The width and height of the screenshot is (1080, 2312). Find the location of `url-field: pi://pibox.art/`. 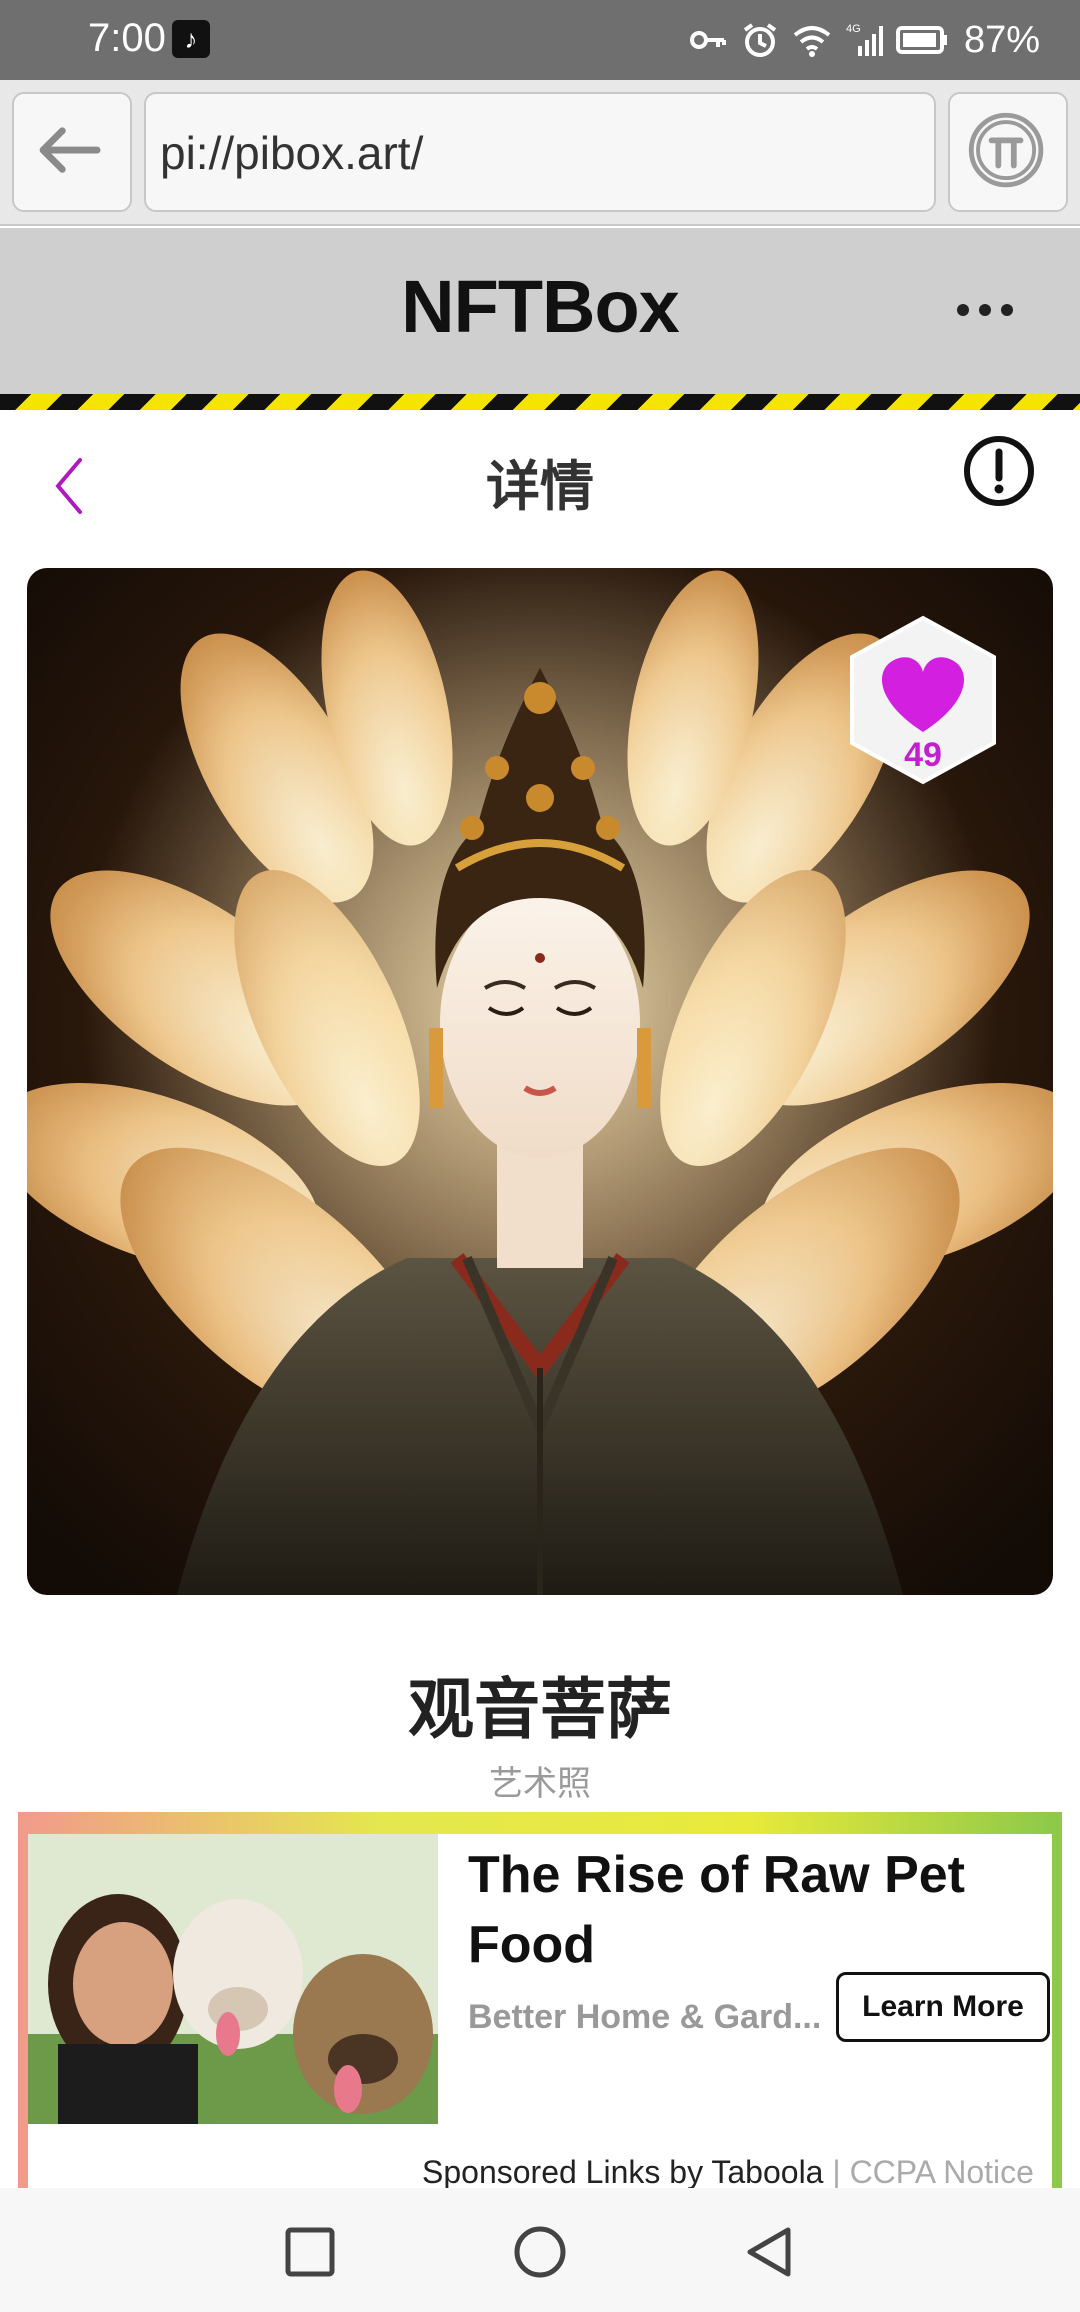

url-field: pi://pibox.art/ is located at coordinates (540, 152).